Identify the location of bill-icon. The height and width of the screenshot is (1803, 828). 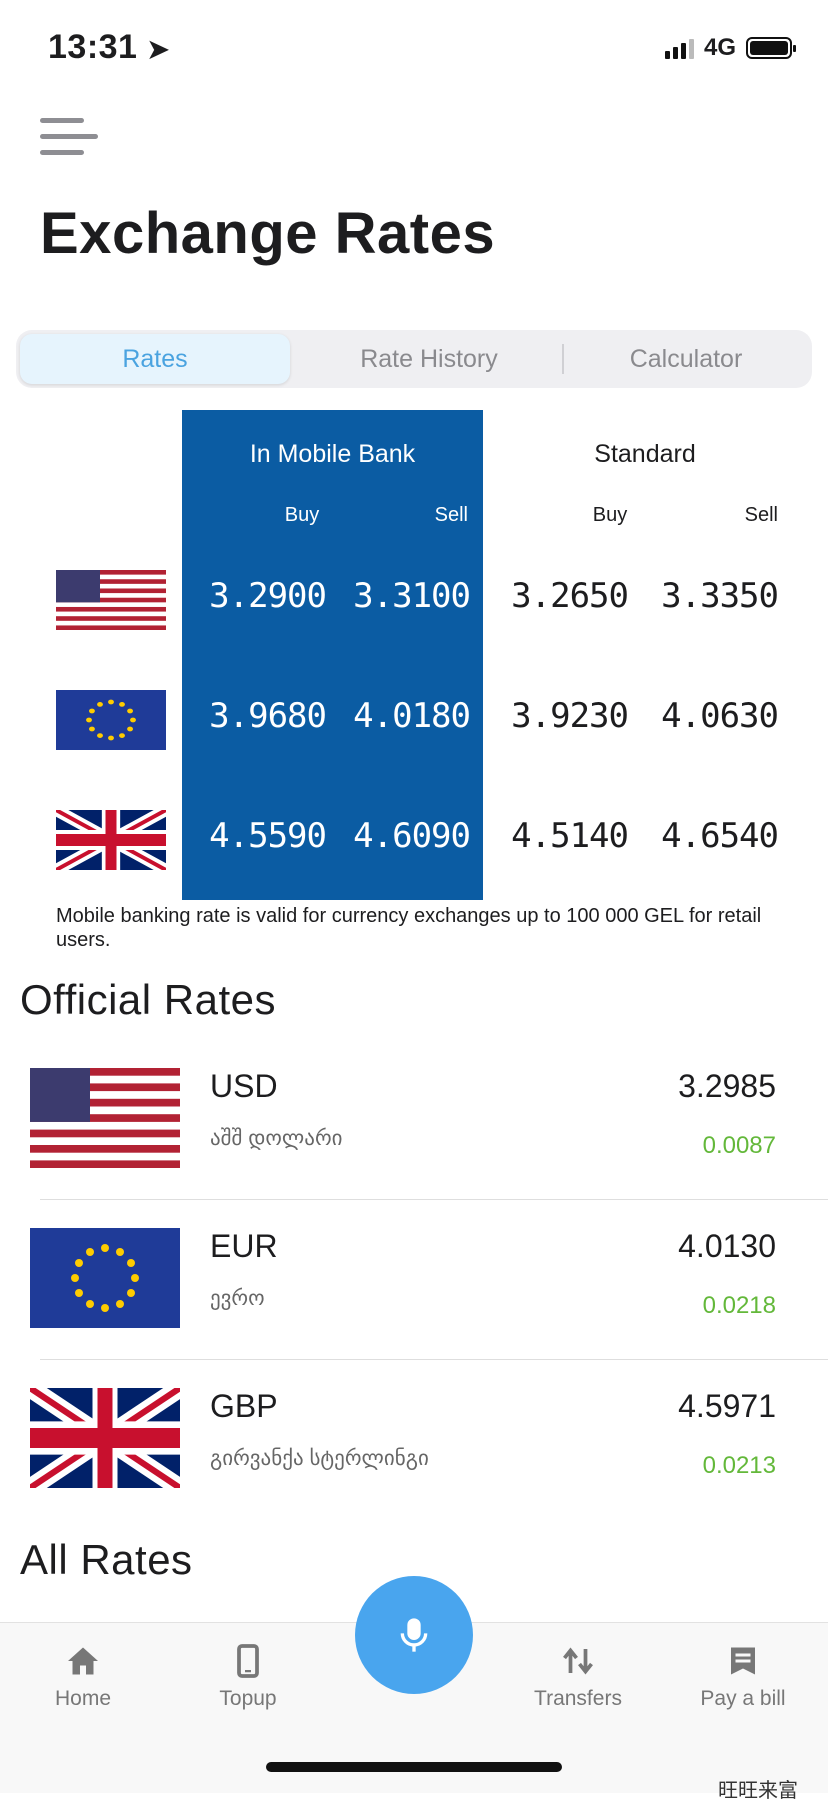
(743, 1661).